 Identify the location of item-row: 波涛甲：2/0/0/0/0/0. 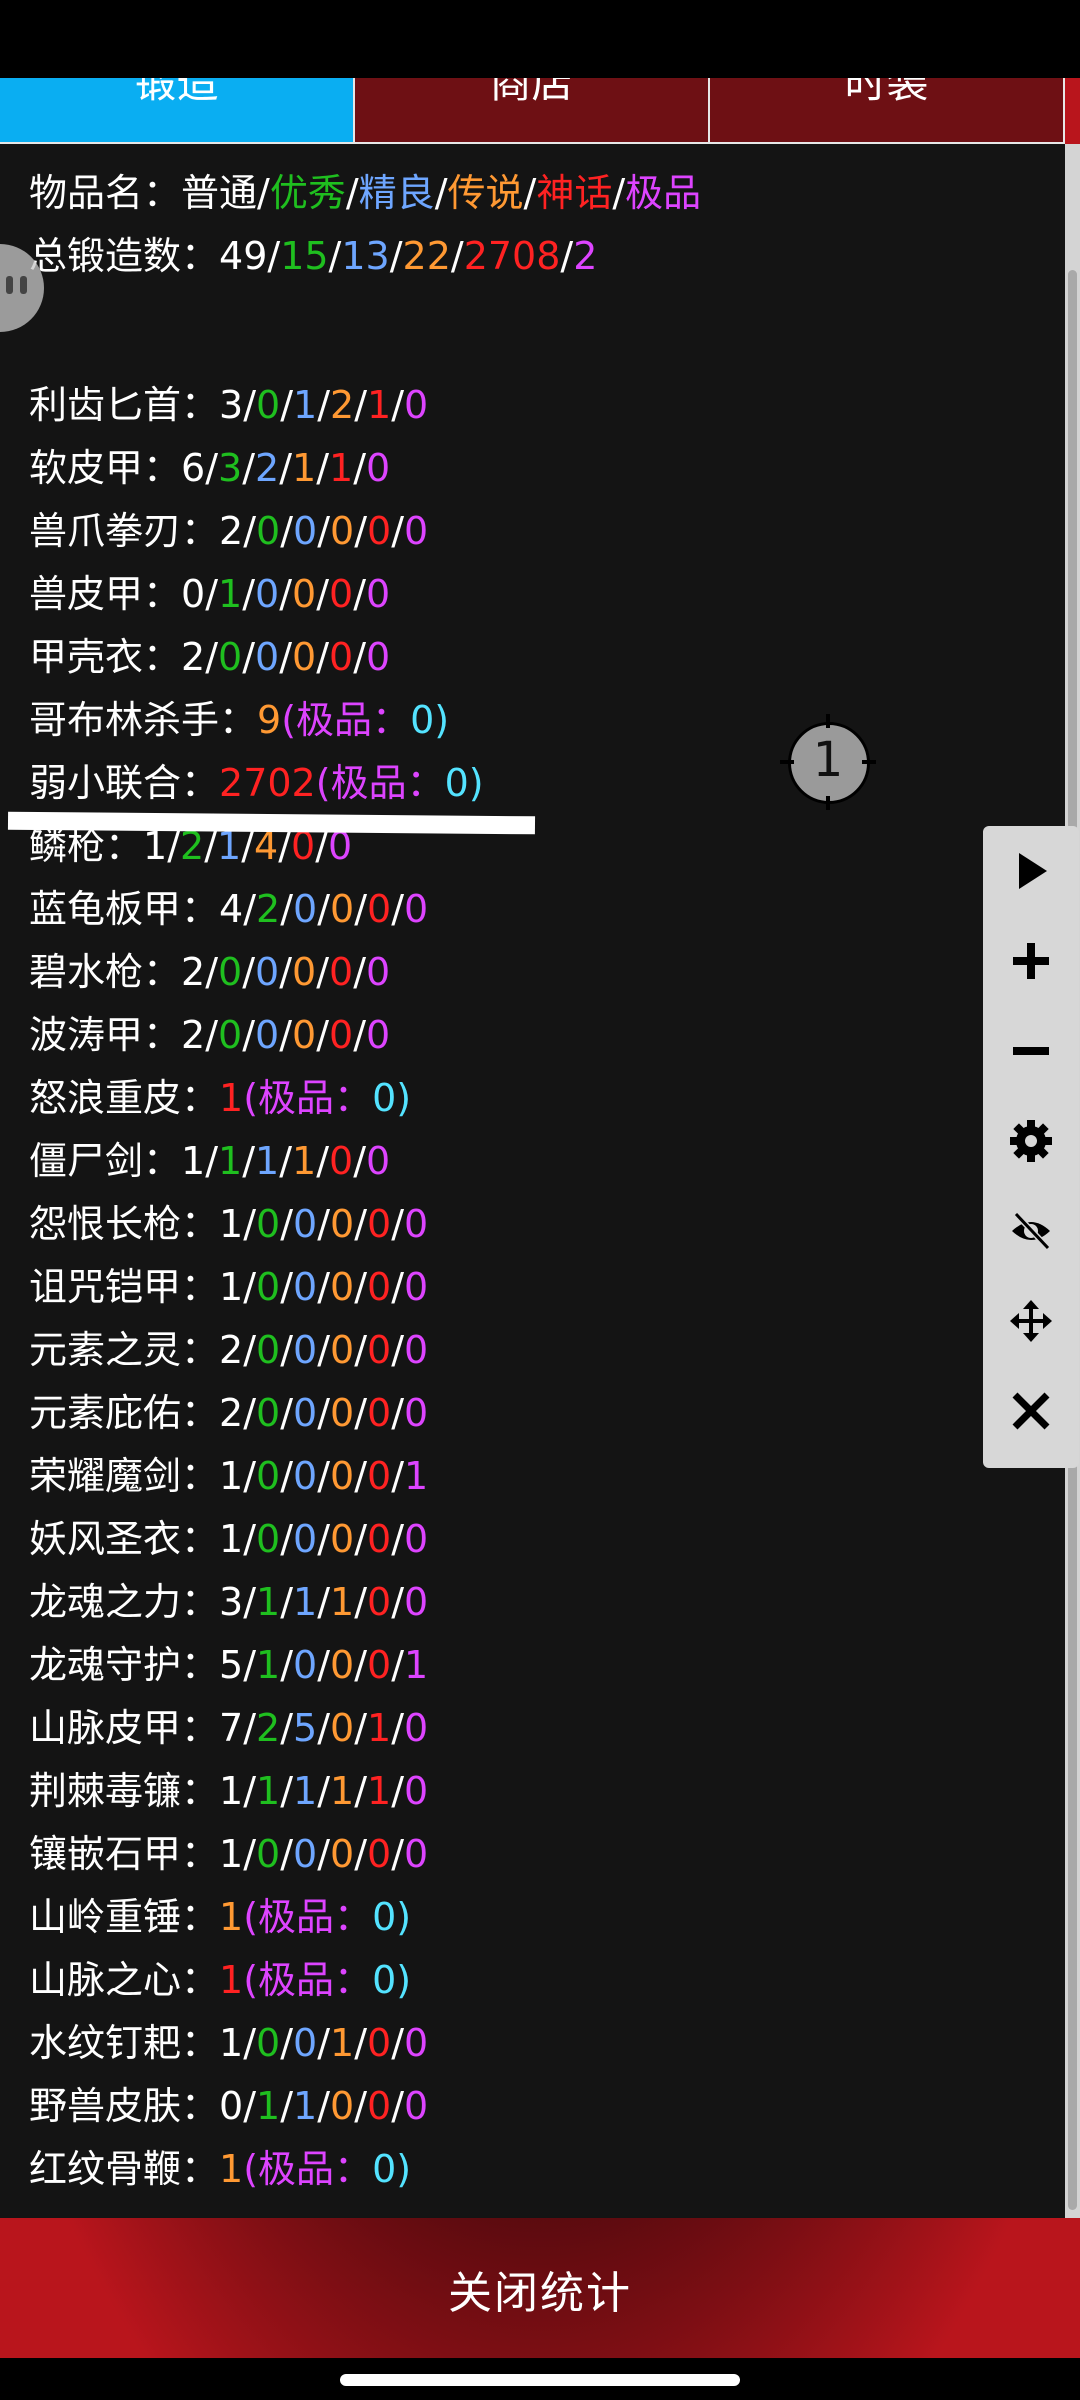
(210, 1035).